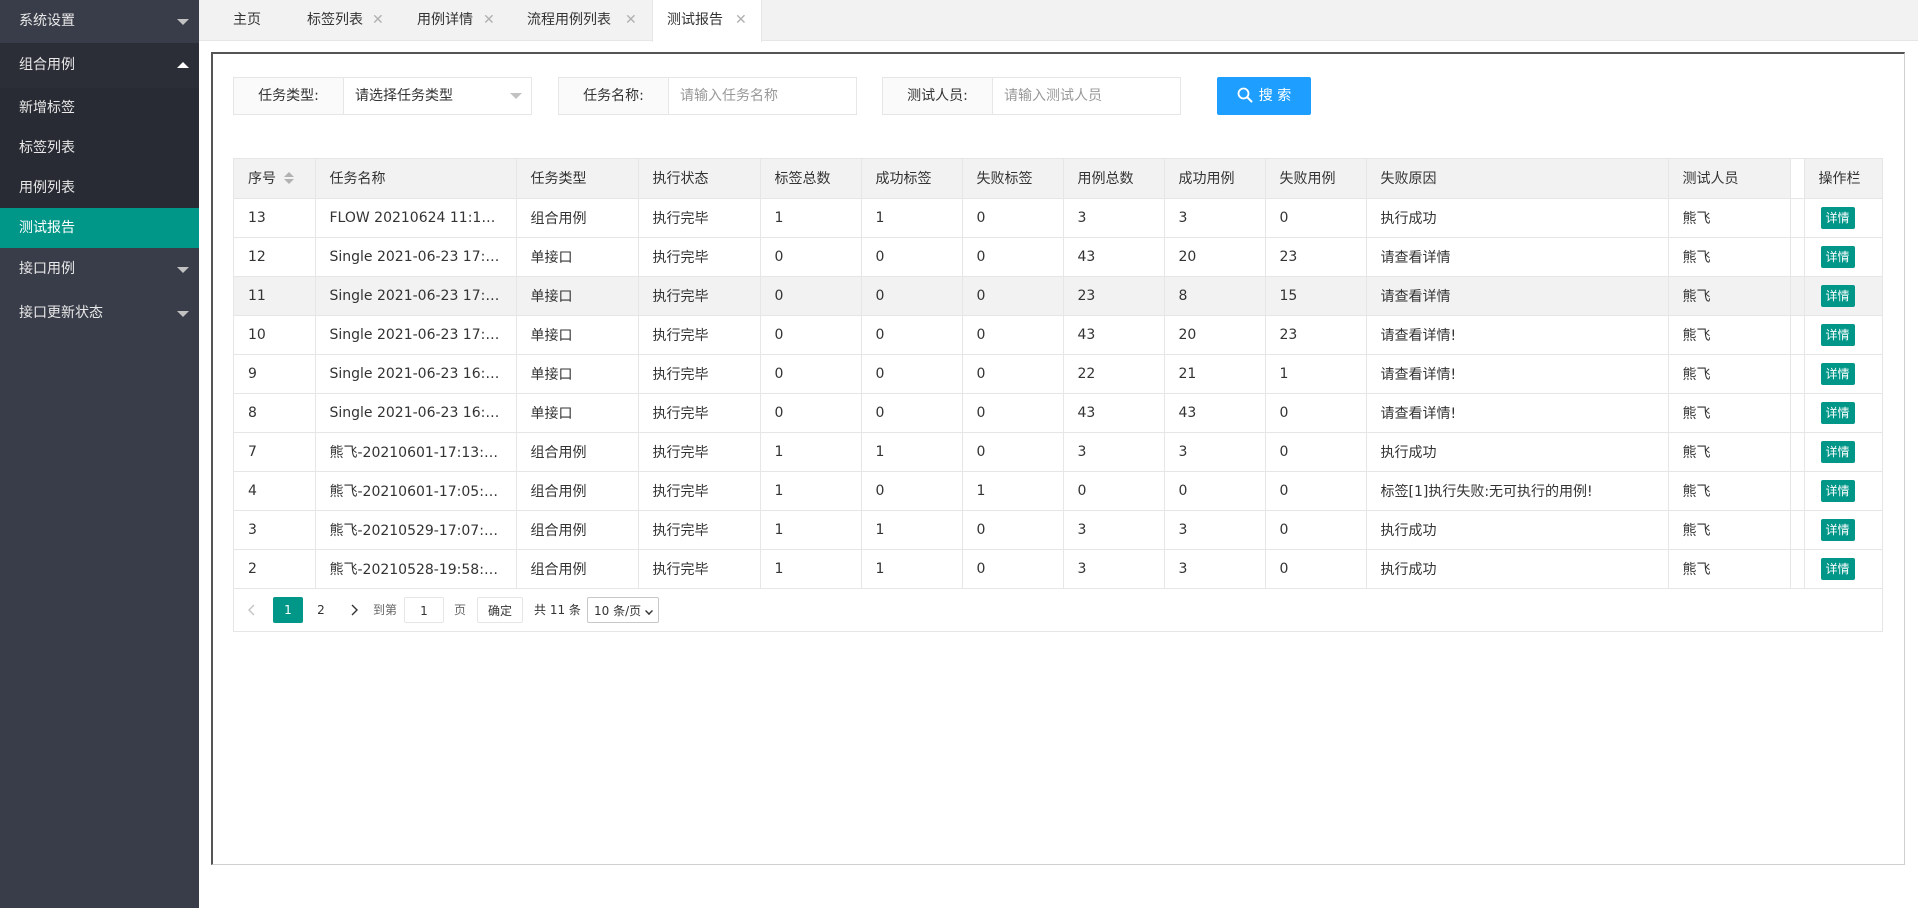 This screenshot has width=1918, height=908. I want to click on task-type-select: 请选择任务类型, so click(437, 96).